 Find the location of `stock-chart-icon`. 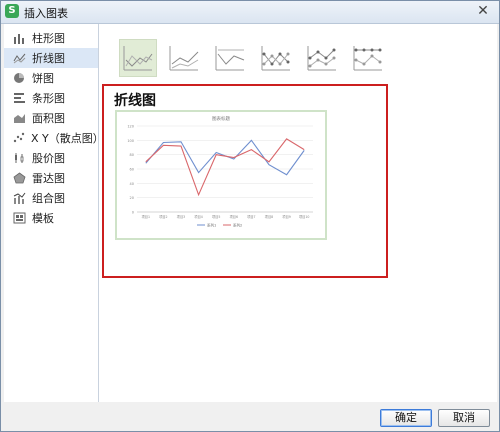

stock-chart-icon is located at coordinates (19, 158).